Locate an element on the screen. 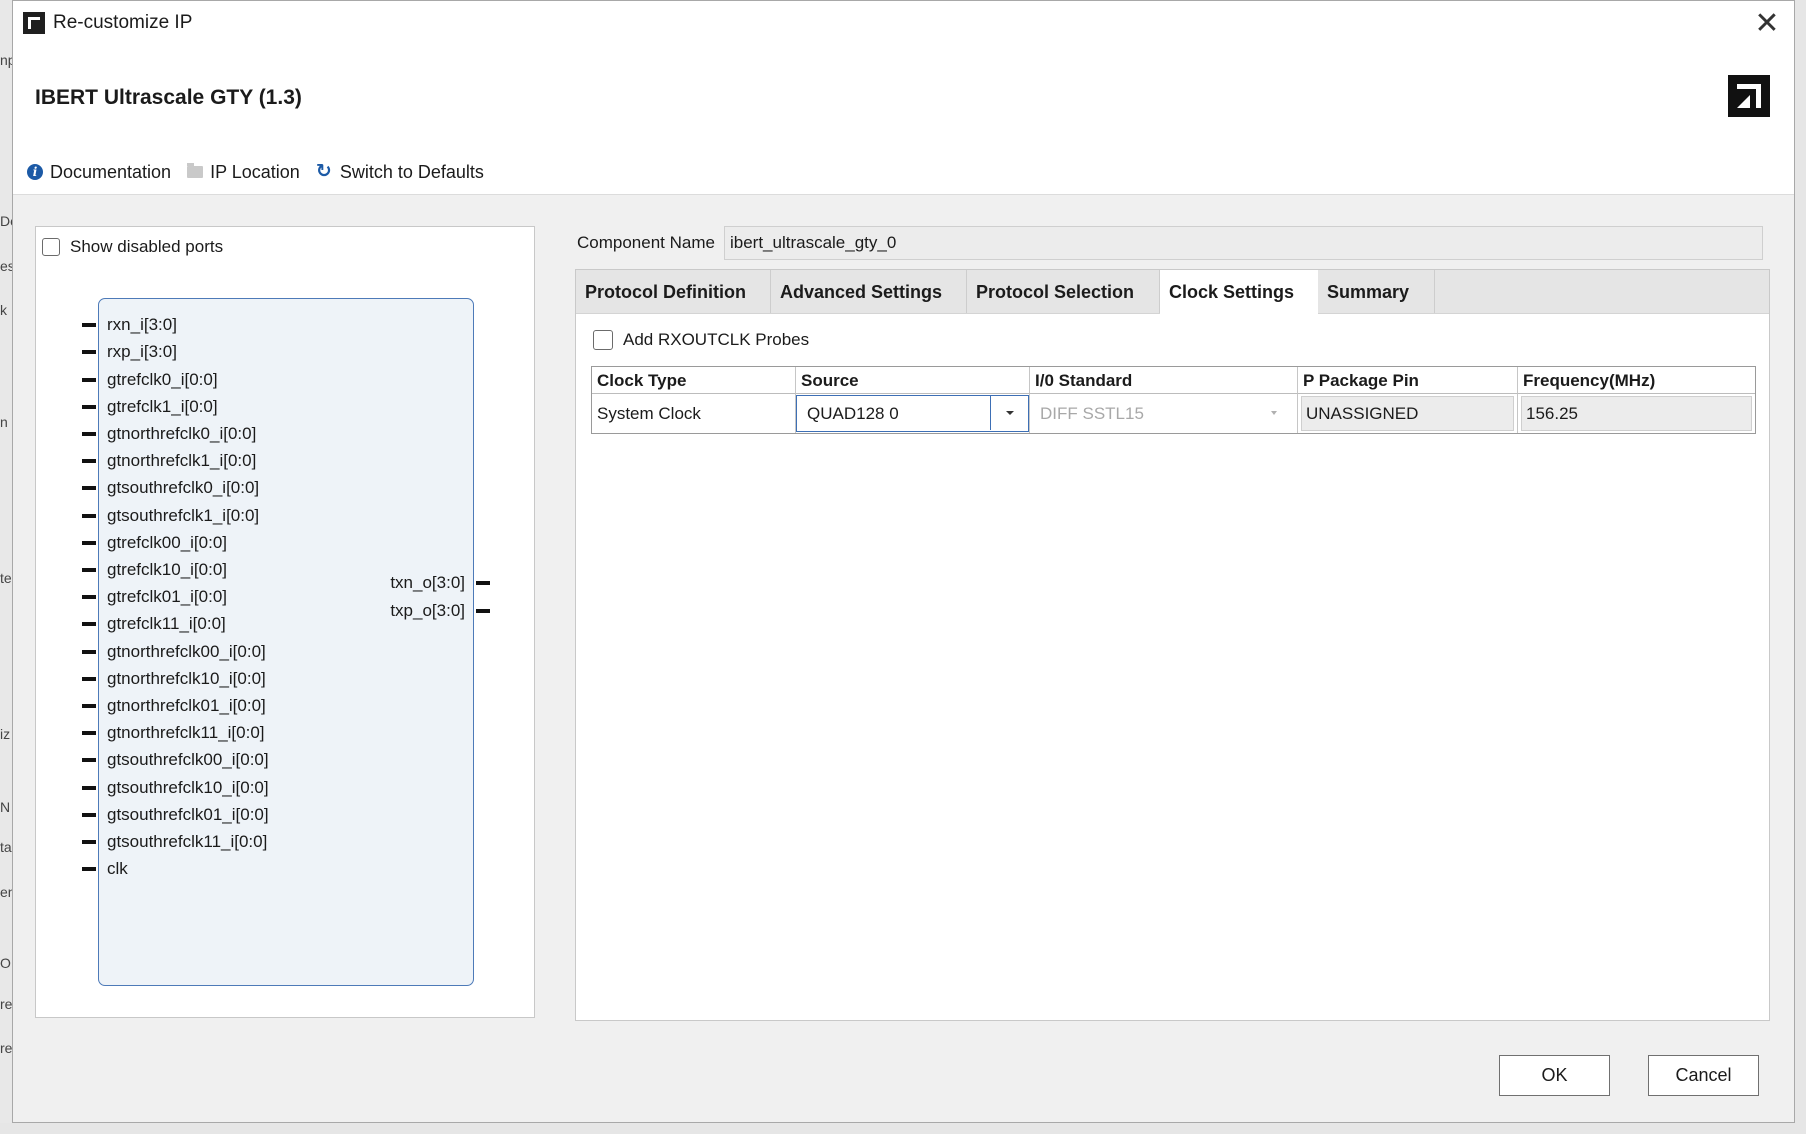 The width and height of the screenshot is (1806, 1134). ip-title: IBERT Ultrascale GTY (1.3) is located at coordinates (168, 97).